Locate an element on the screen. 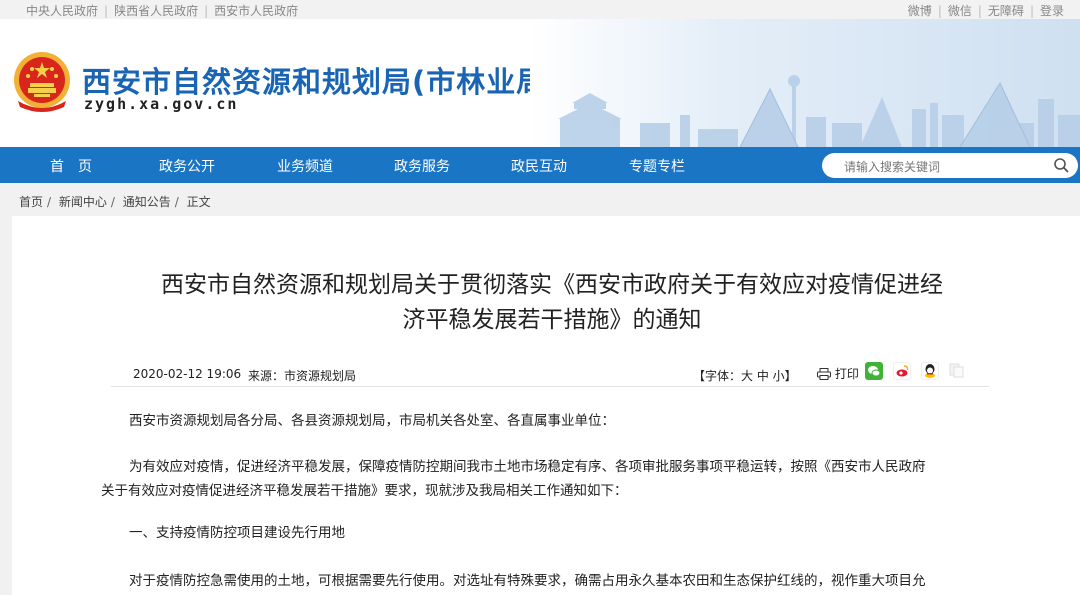  search-placeholder: 请输入搜索关键词 is located at coordinates (892, 167).